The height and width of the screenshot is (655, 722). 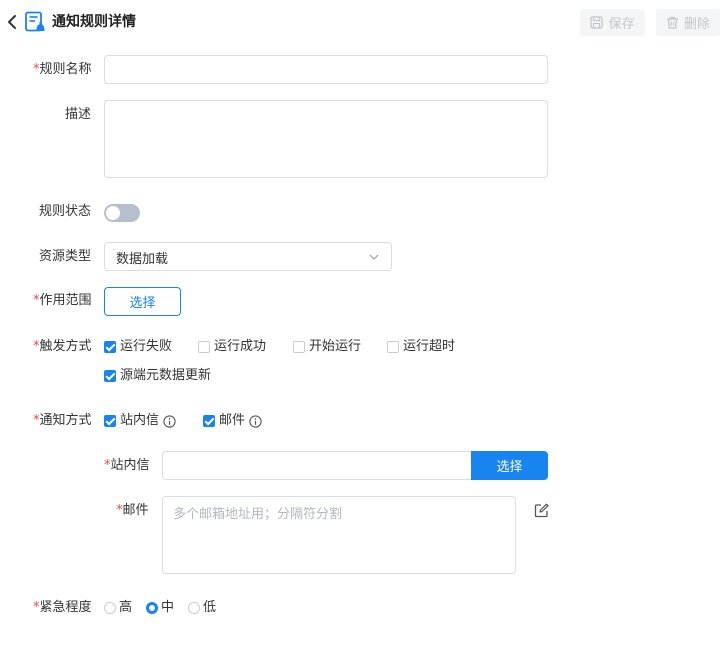 What do you see at coordinates (541, 510) in the screenshot?
I see `edit-icon` at bounding box center [541, 510].